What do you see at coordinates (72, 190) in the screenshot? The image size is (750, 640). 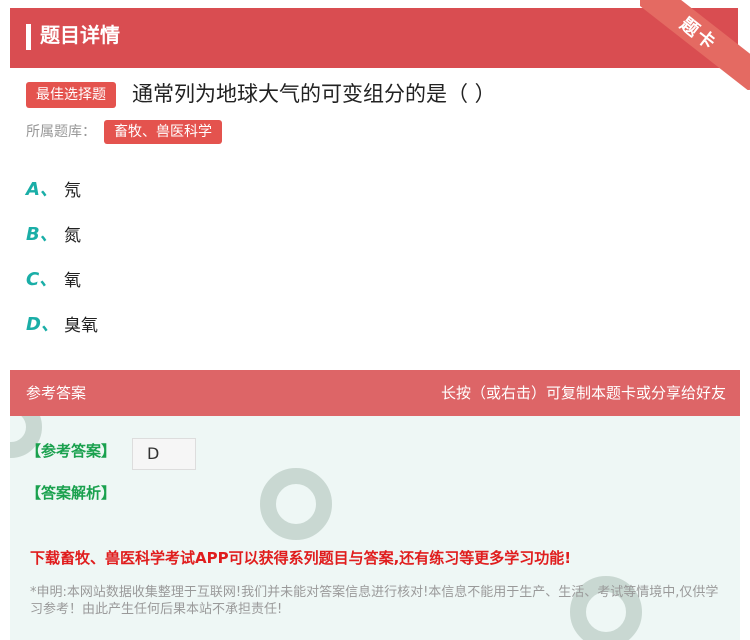 I see `option-text: 氖` at bounding box center [72, 190].